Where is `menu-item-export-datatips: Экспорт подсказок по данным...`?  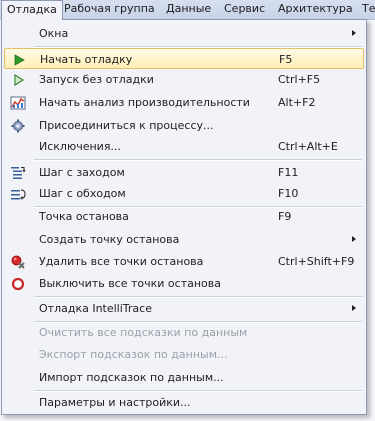 menu-item-export-datatips: Экспорт подсказок по данным... is located at coordinates (184, 354).